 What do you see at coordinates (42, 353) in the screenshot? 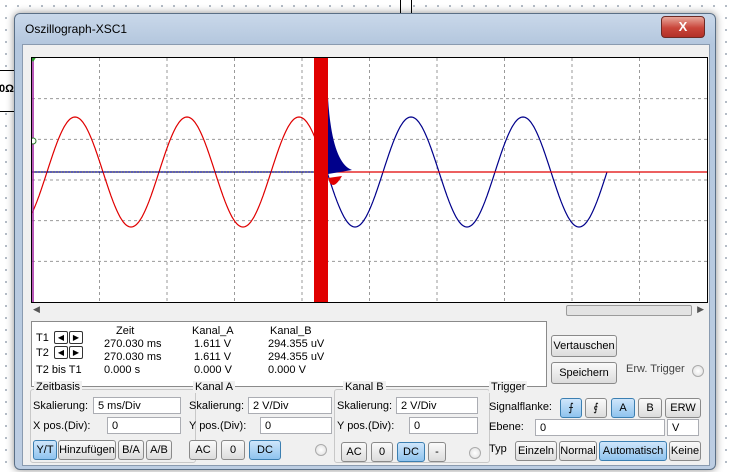
I see `row-label-t2: T2` at bounding box center [42, 353].